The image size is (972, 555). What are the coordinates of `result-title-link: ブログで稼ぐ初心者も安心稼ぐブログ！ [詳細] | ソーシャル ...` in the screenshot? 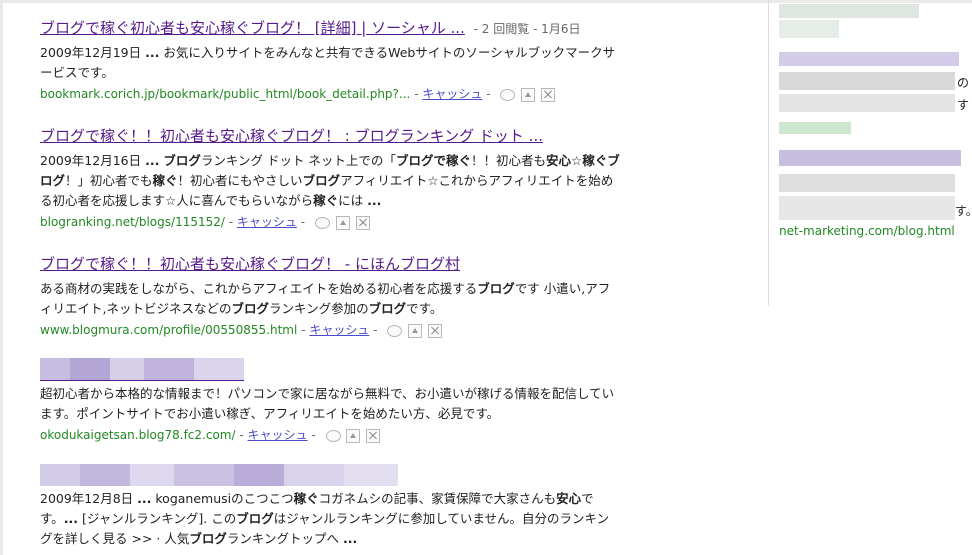 It's located at (252, 28).